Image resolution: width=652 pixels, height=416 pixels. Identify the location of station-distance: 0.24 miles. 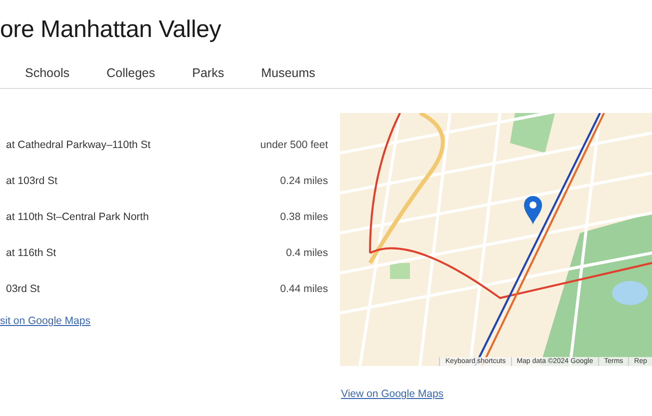
(304, 181).